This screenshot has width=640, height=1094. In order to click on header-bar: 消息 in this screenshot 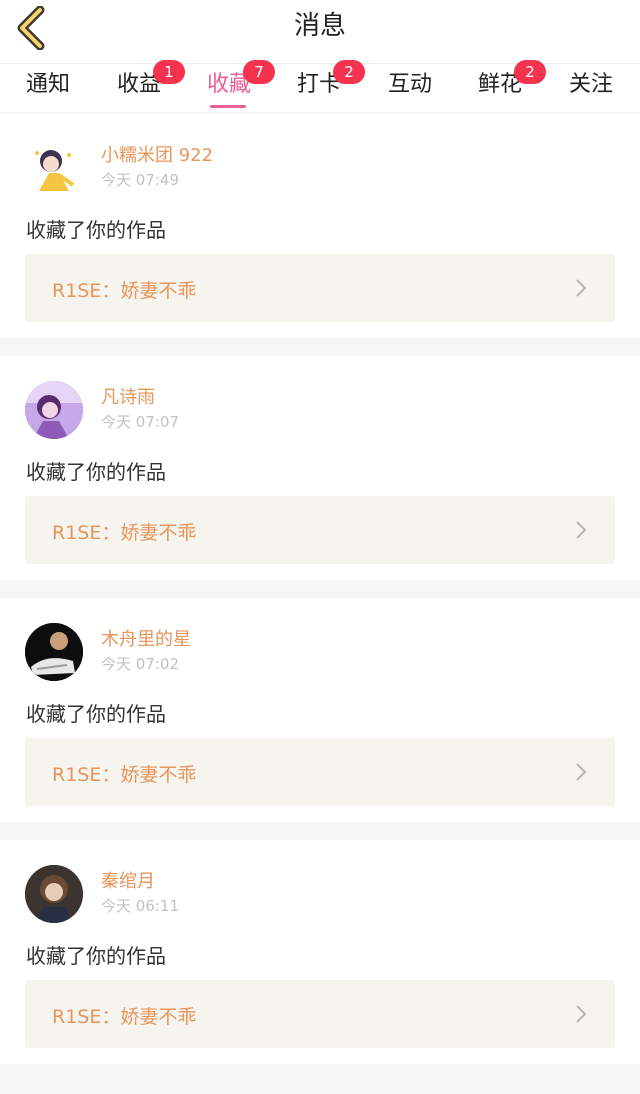, I will do `click(320, 32)`.